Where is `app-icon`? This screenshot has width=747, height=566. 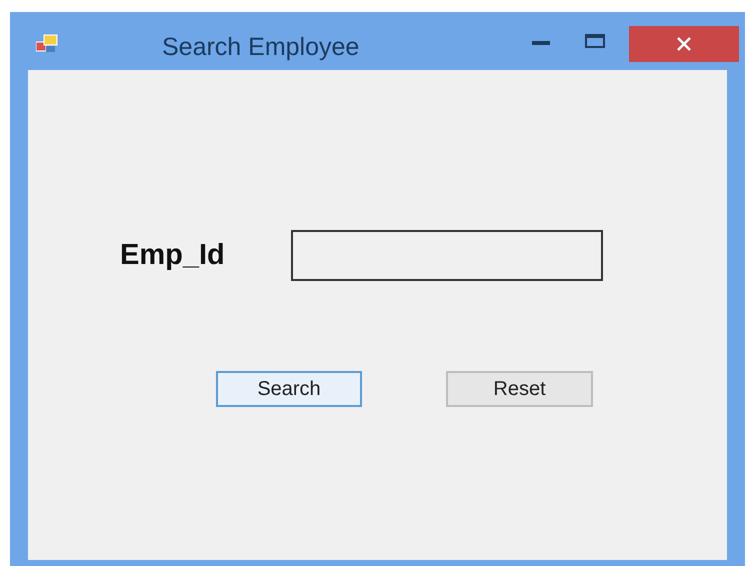 app-icon is located at coordinates (47, 44).